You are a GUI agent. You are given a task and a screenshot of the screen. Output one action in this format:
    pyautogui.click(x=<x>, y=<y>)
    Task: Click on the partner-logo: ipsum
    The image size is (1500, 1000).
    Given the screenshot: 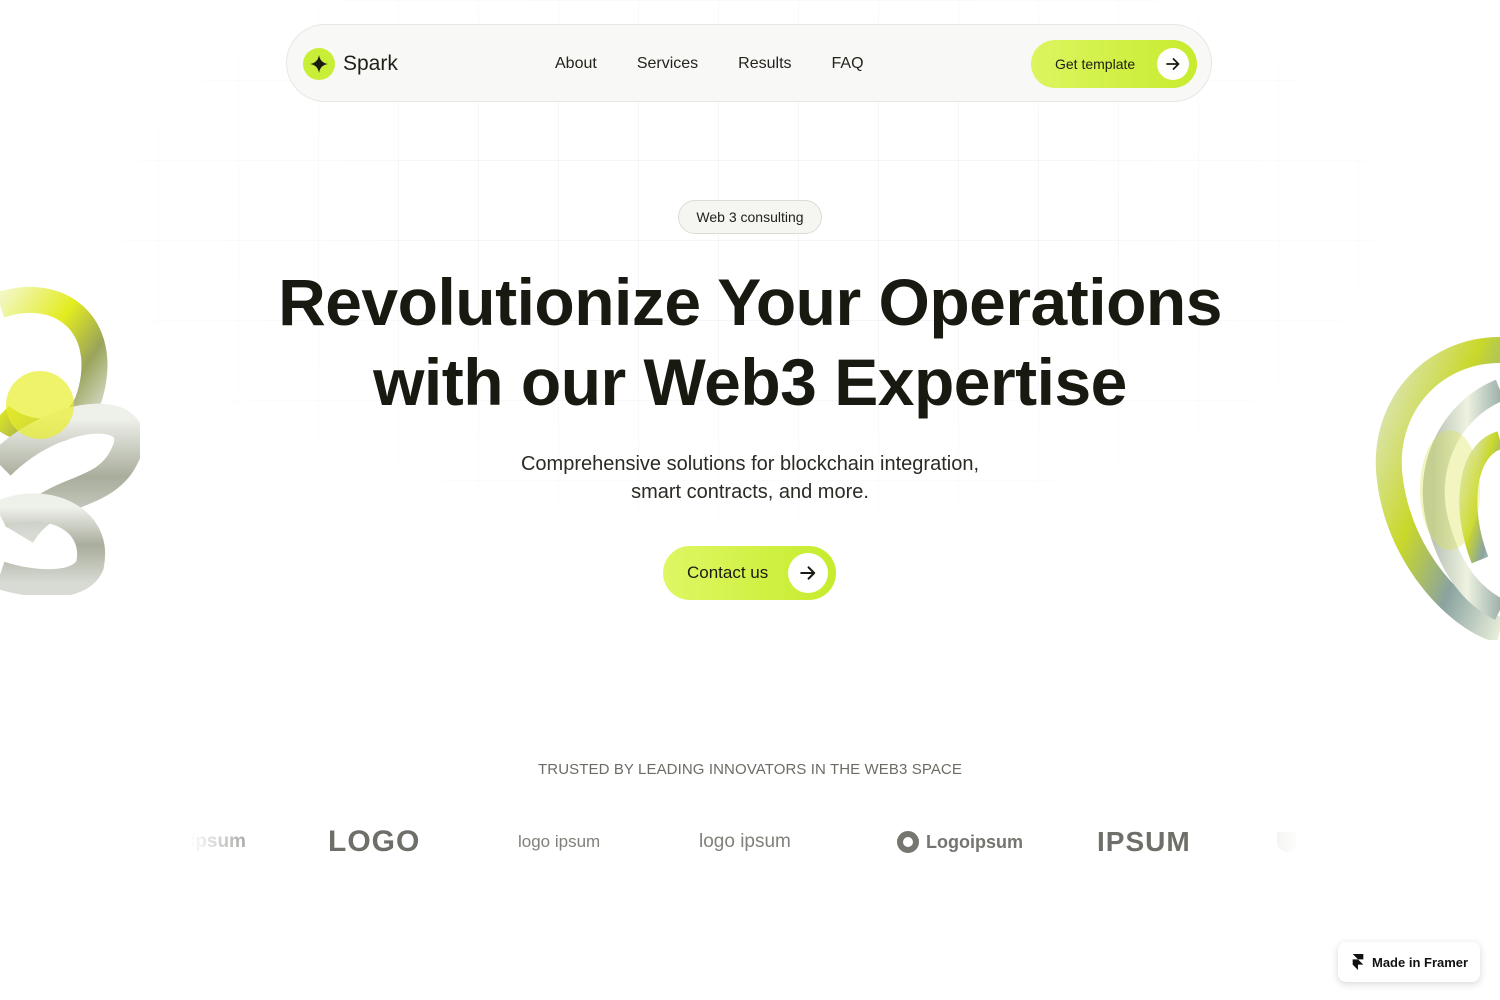 What is the action you would take?
    pyautogui.click(x=218, y=842)
    